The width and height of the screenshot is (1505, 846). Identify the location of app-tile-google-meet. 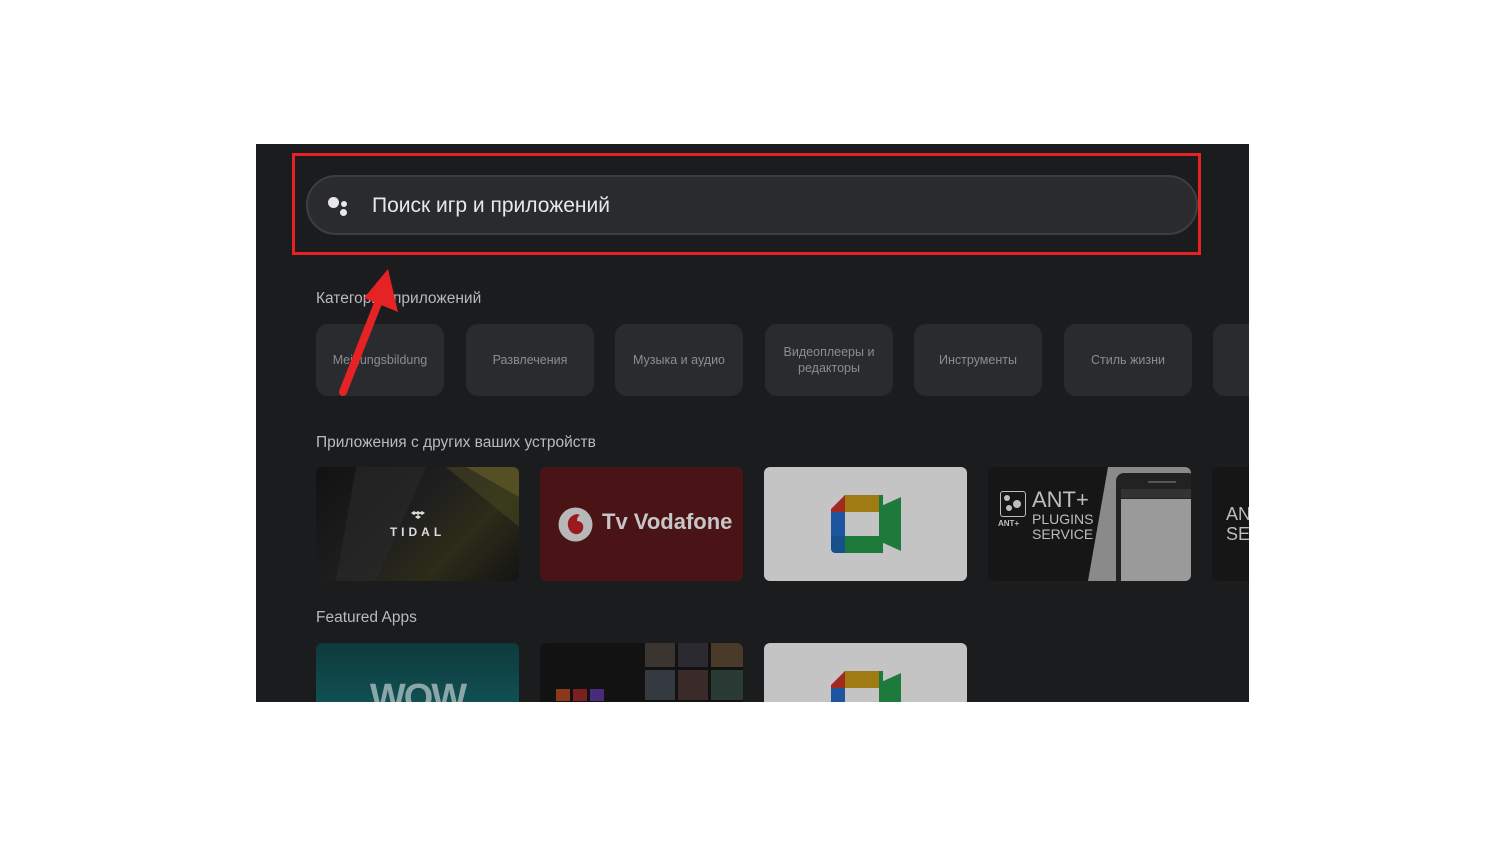
(865, 524).